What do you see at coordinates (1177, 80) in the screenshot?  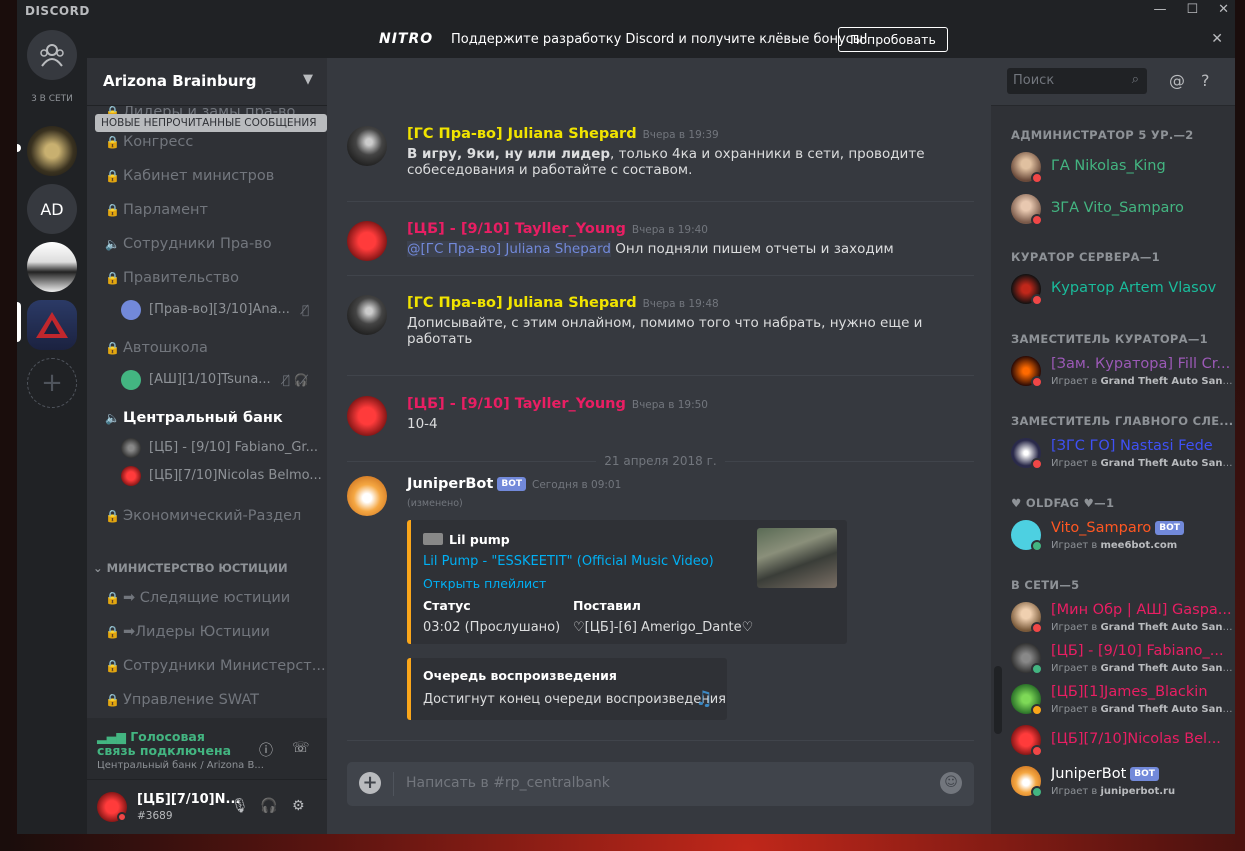 I see `mention-icon: @` at bounding box center [1177, 80].